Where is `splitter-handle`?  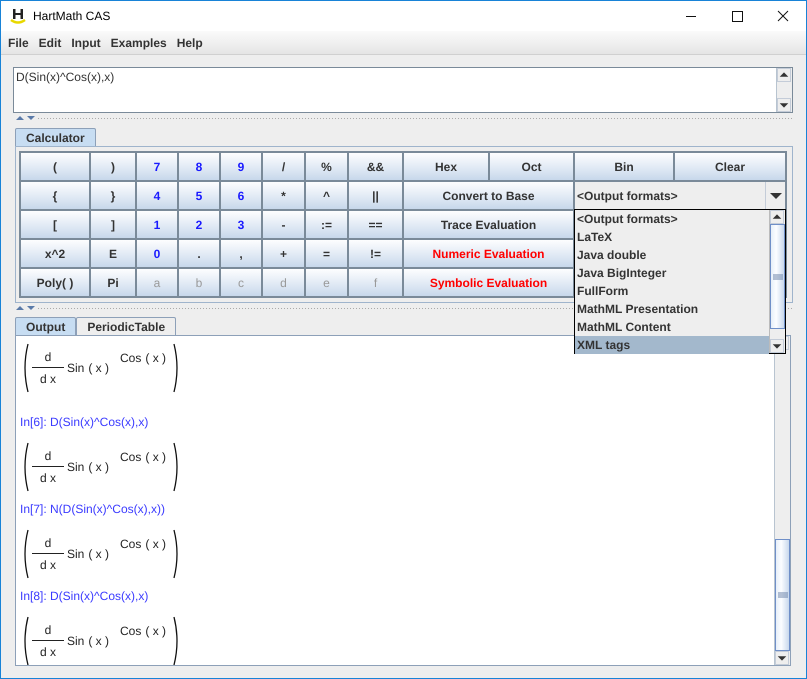 splitter-handle is located at coordinates (415, 118).